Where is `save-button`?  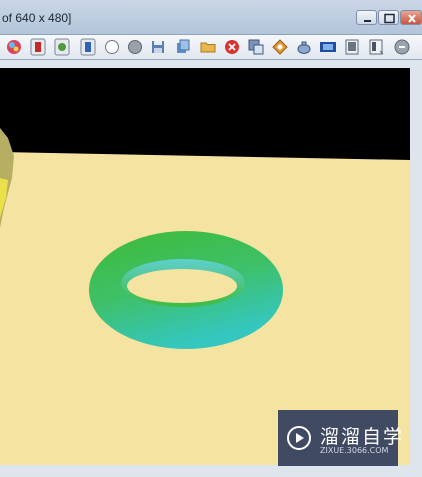
save-button is located at coordinates (158, 47).